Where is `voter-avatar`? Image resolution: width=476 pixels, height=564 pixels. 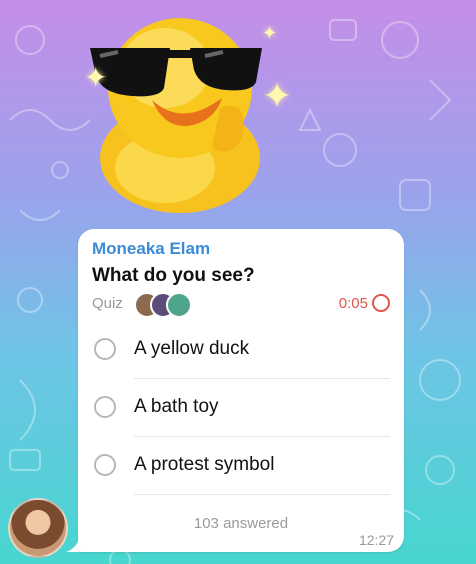
voter-avatar is located at coordinates (179, 305).